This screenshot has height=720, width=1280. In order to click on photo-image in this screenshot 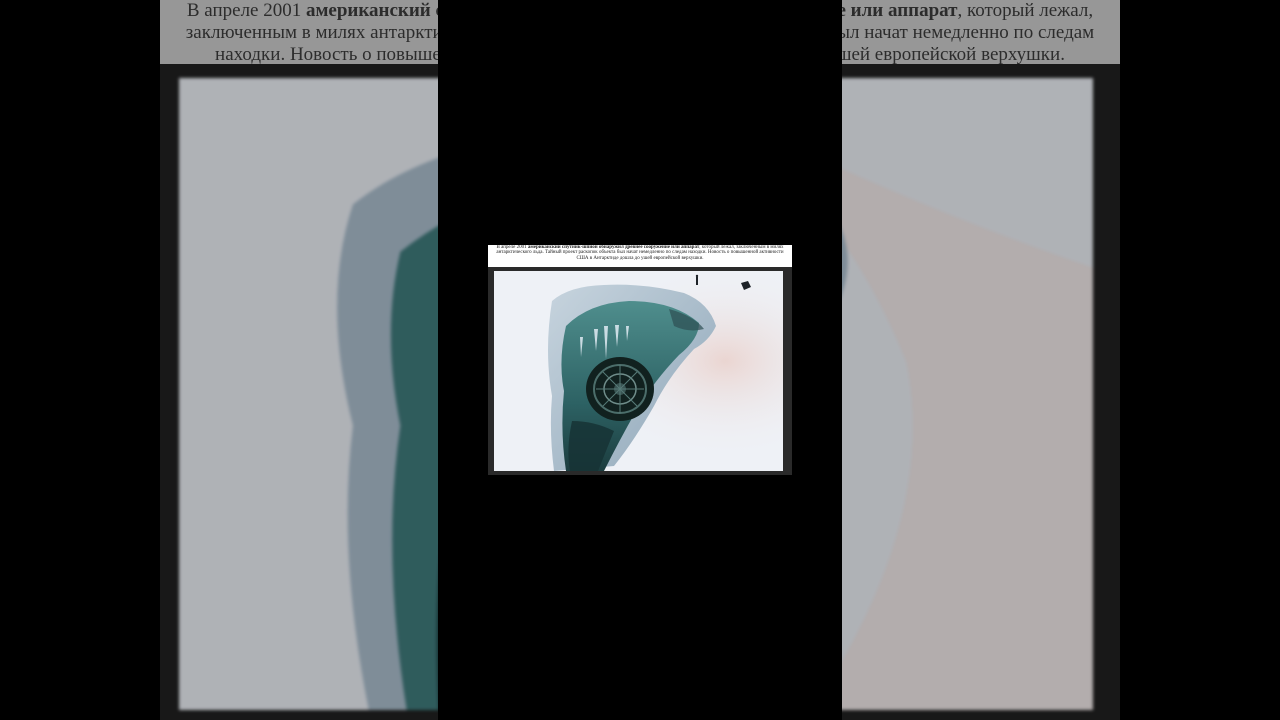, I will do `click(638, 371)`.